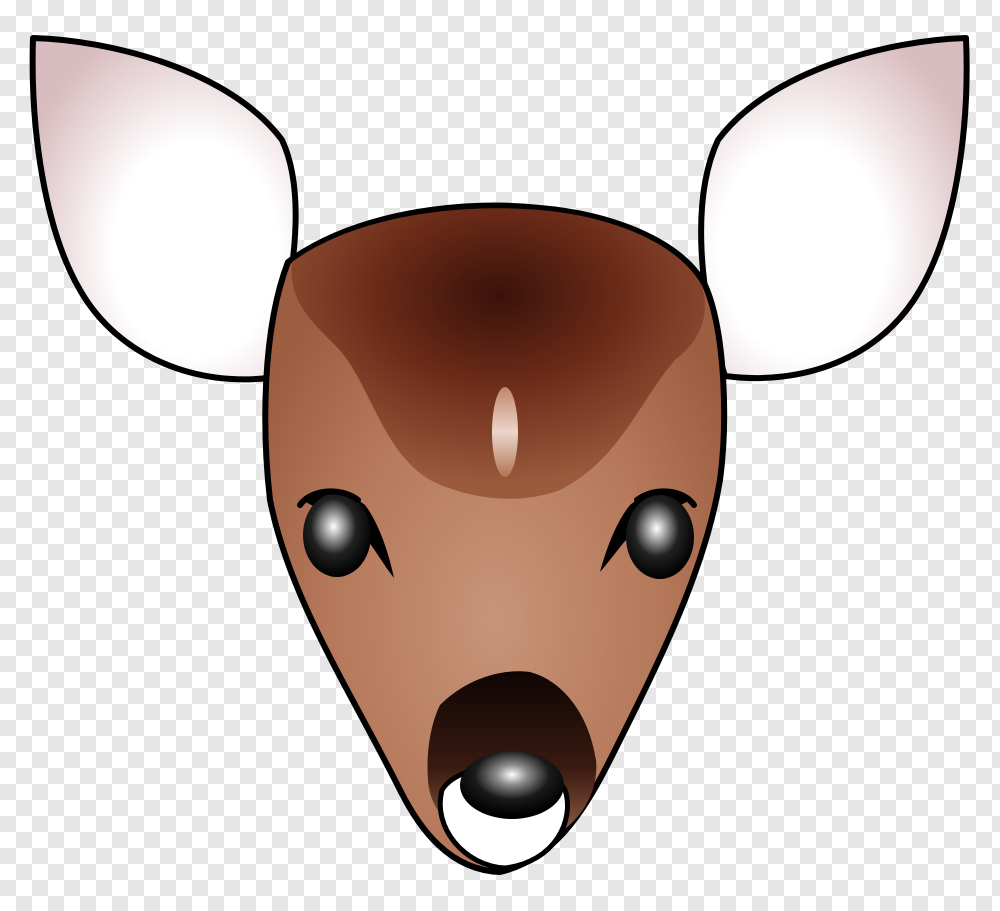 Image resolution: width=1000 pixels, height=911 pixels. I want to click on right-ear, so click(834, 208).